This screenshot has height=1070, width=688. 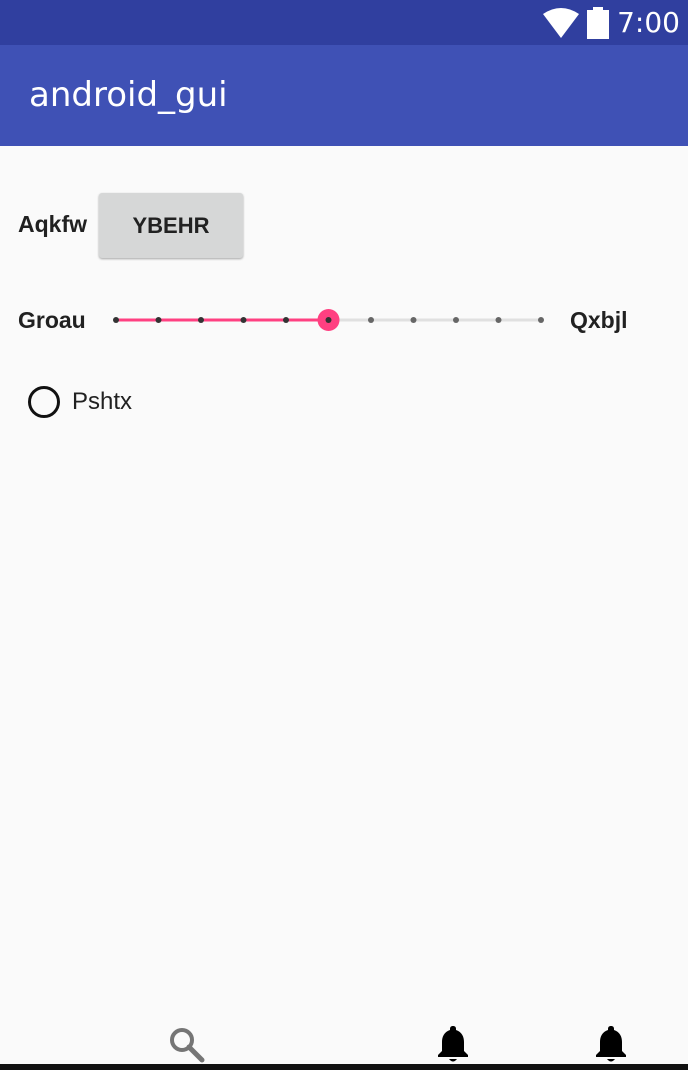 I want to click on seekbar-thumb-dot, so click(x=328, y=320).